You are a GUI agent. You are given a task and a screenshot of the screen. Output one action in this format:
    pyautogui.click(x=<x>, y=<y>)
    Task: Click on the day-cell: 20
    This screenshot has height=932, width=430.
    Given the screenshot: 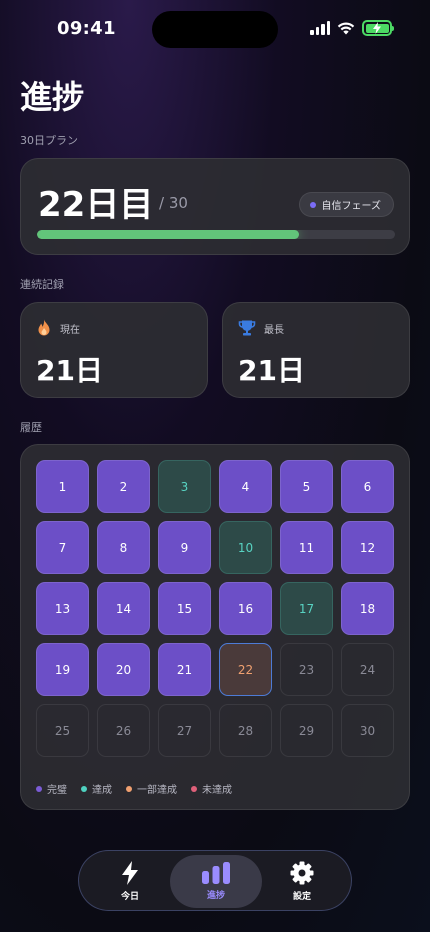 What is the action you would take?
    pyautogui.click(x=123, y=669)
    